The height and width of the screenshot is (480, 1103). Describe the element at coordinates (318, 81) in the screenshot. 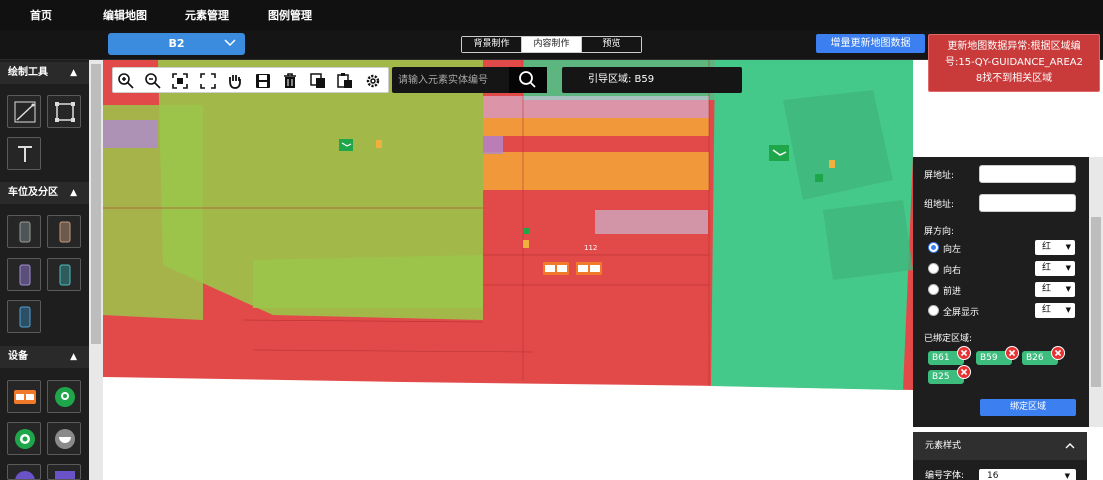

I see `copy-icon` at that location.